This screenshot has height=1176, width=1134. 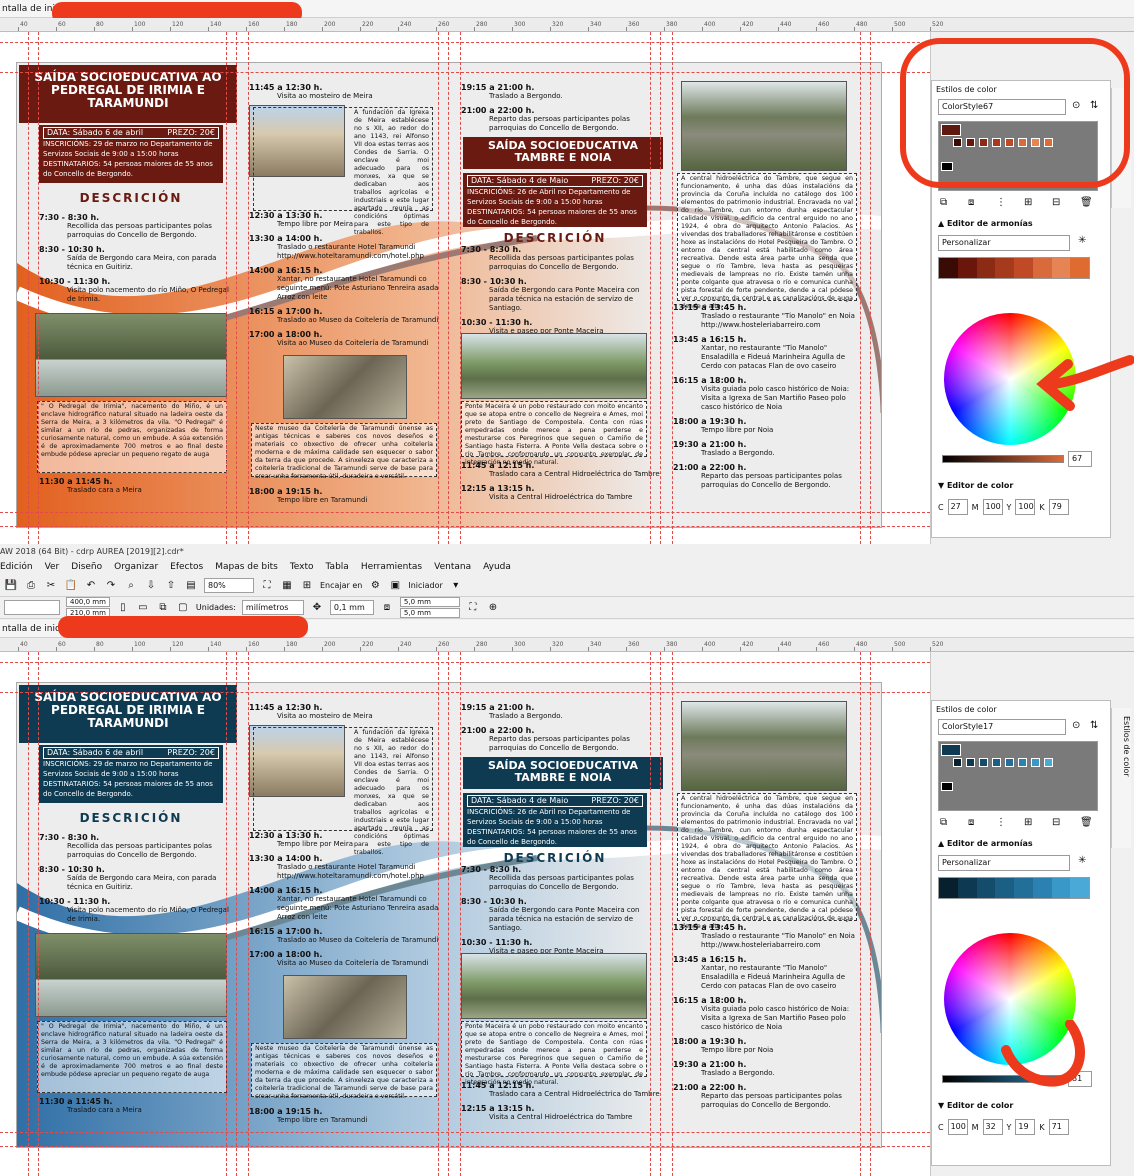 What do you see at coordinates (71, 586) in the screenshot?
I see `paste-icon: 📋` at bounding box center [71, 586].